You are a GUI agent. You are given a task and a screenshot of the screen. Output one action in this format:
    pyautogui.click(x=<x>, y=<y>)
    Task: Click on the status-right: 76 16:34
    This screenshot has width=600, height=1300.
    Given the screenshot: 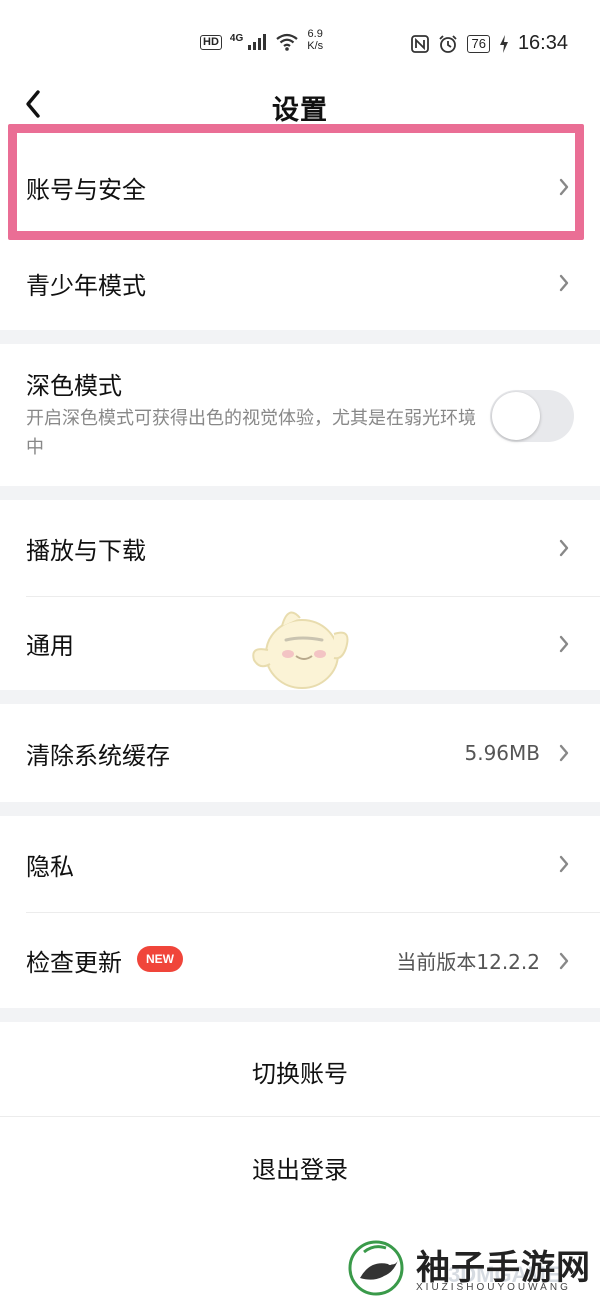 What is the action you would take?
    pyautogui.click(x=489, y=43)
    